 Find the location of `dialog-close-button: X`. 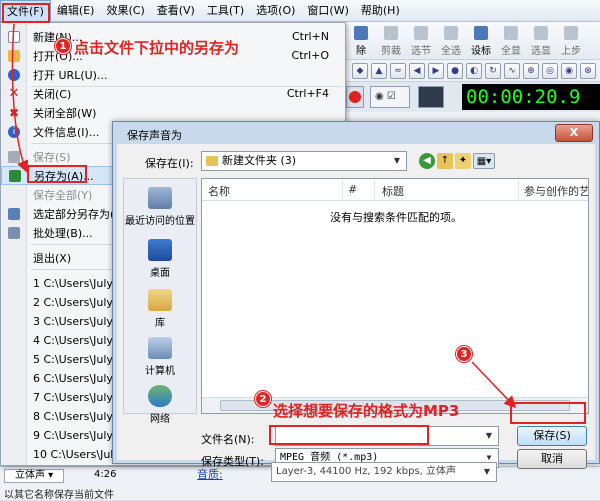

dialog-close-button: X is located at coordinates (574, 133).